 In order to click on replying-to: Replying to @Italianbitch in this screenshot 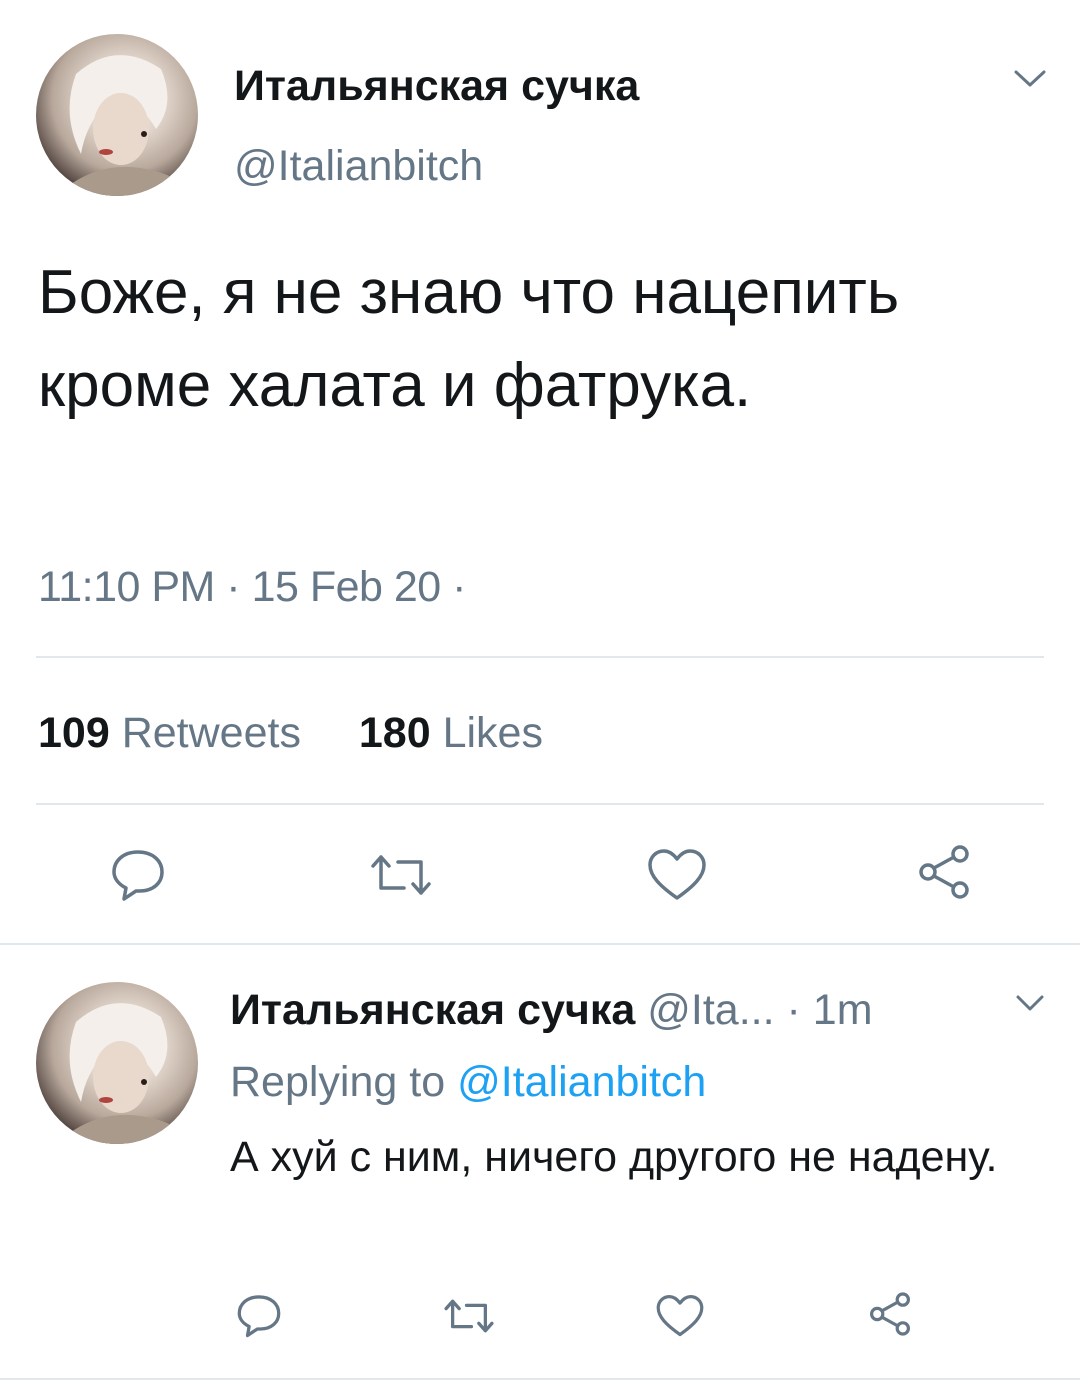, I will do `click(468, 1082)`.